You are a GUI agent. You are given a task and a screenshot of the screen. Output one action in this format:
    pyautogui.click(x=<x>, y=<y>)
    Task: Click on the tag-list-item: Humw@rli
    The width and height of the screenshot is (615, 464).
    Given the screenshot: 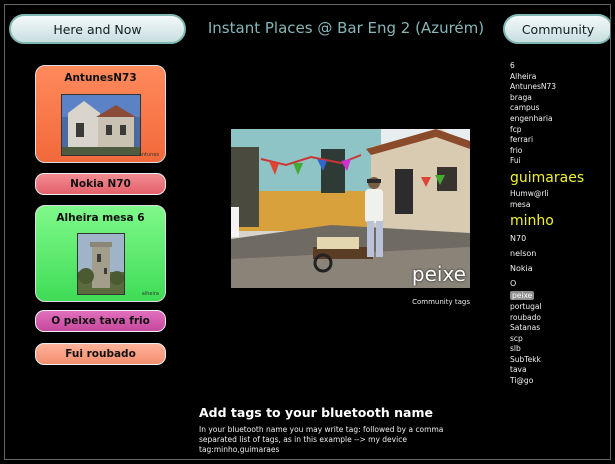 What is the action you would take?
    pyautogui.click(x=560, y=194)
    